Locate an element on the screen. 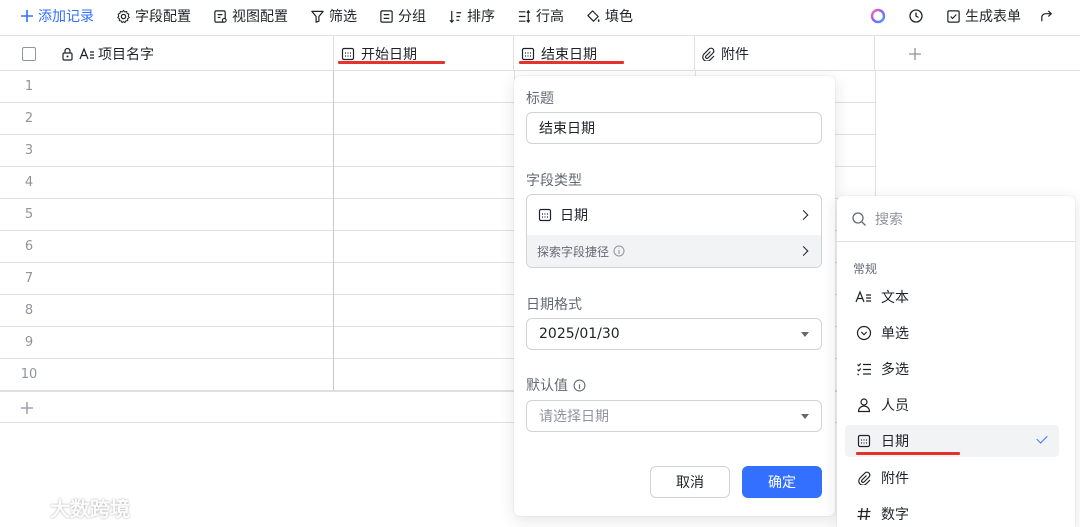  column-header-start-date: 开始日期 is located at coordinates (424, 53).